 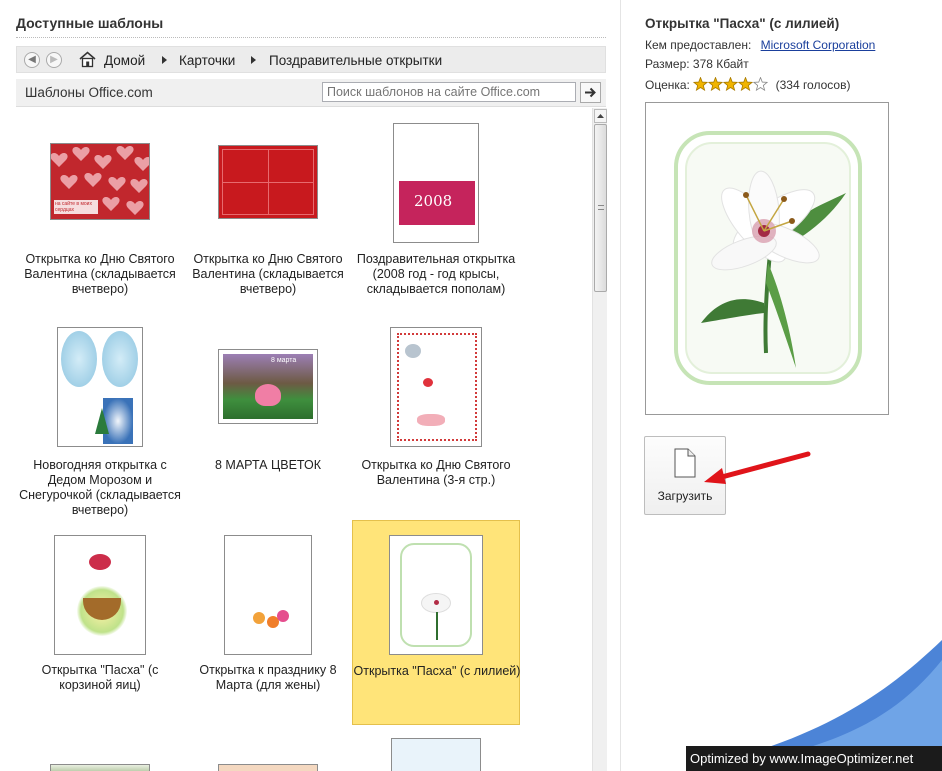 I want to click on template-caption: Открытка "Пасха" (с корзиной яиц), so click(x=100, y=677).